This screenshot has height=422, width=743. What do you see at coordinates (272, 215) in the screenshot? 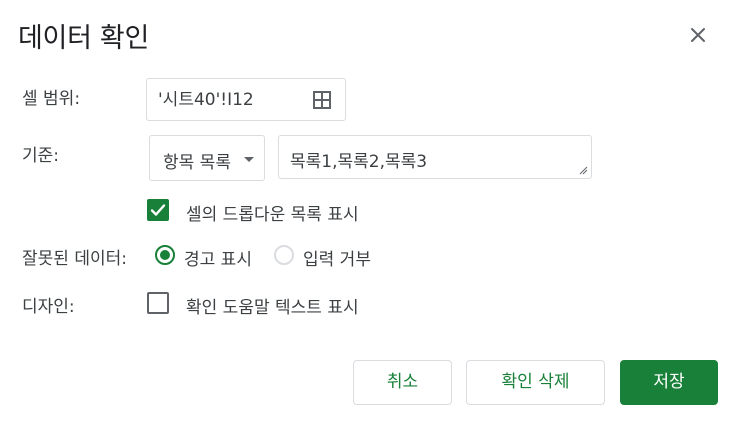
I see `show-dropdown-label: 셀의 드롭다운 목록 표시` at bounding box center [272, 215].